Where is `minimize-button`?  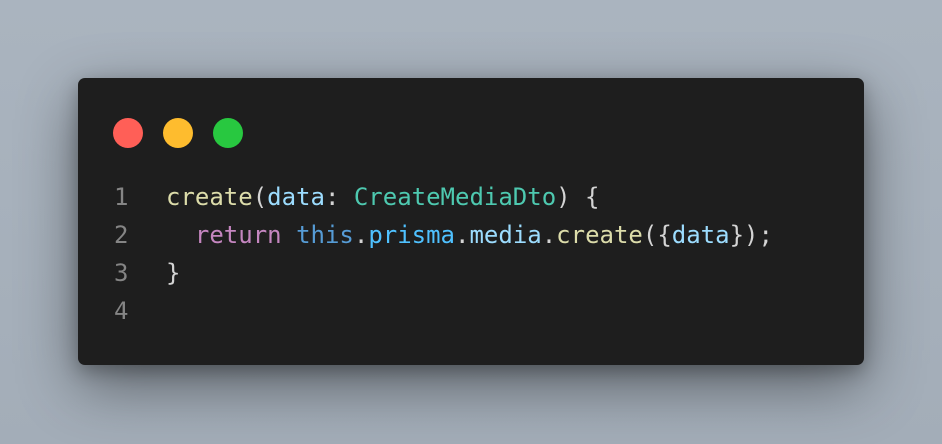
minimize-button is located at coordinates (178, 133).